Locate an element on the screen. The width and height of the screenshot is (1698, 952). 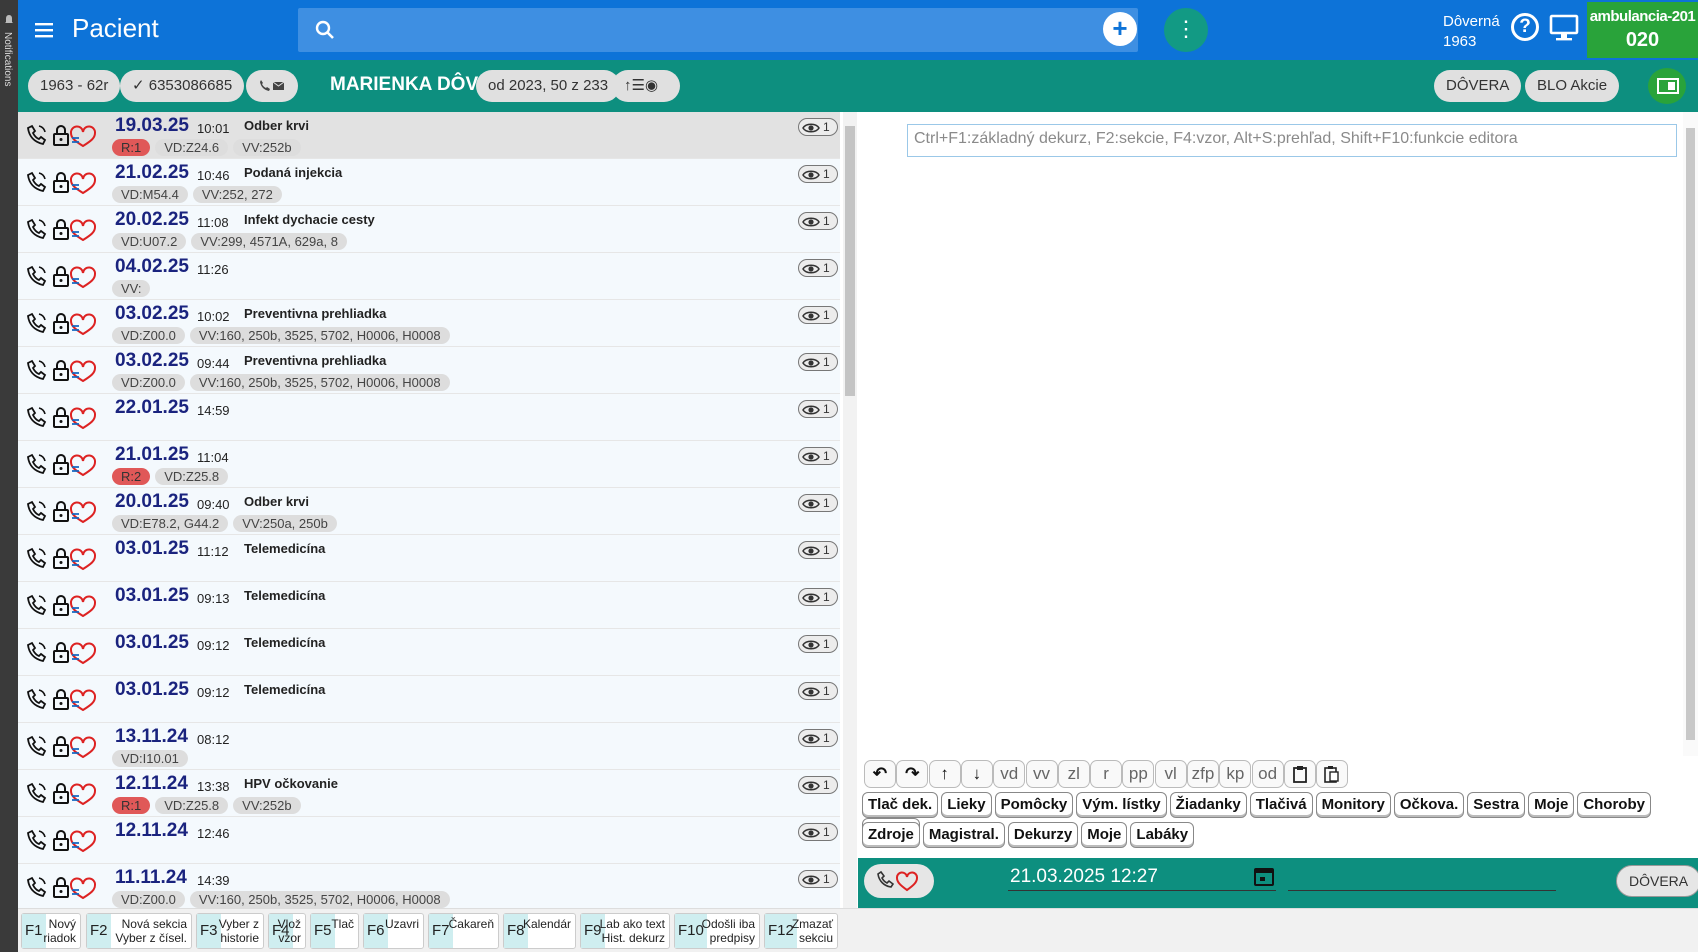
more-options-icon: ⋮ is located at coordinates (1186, 30).